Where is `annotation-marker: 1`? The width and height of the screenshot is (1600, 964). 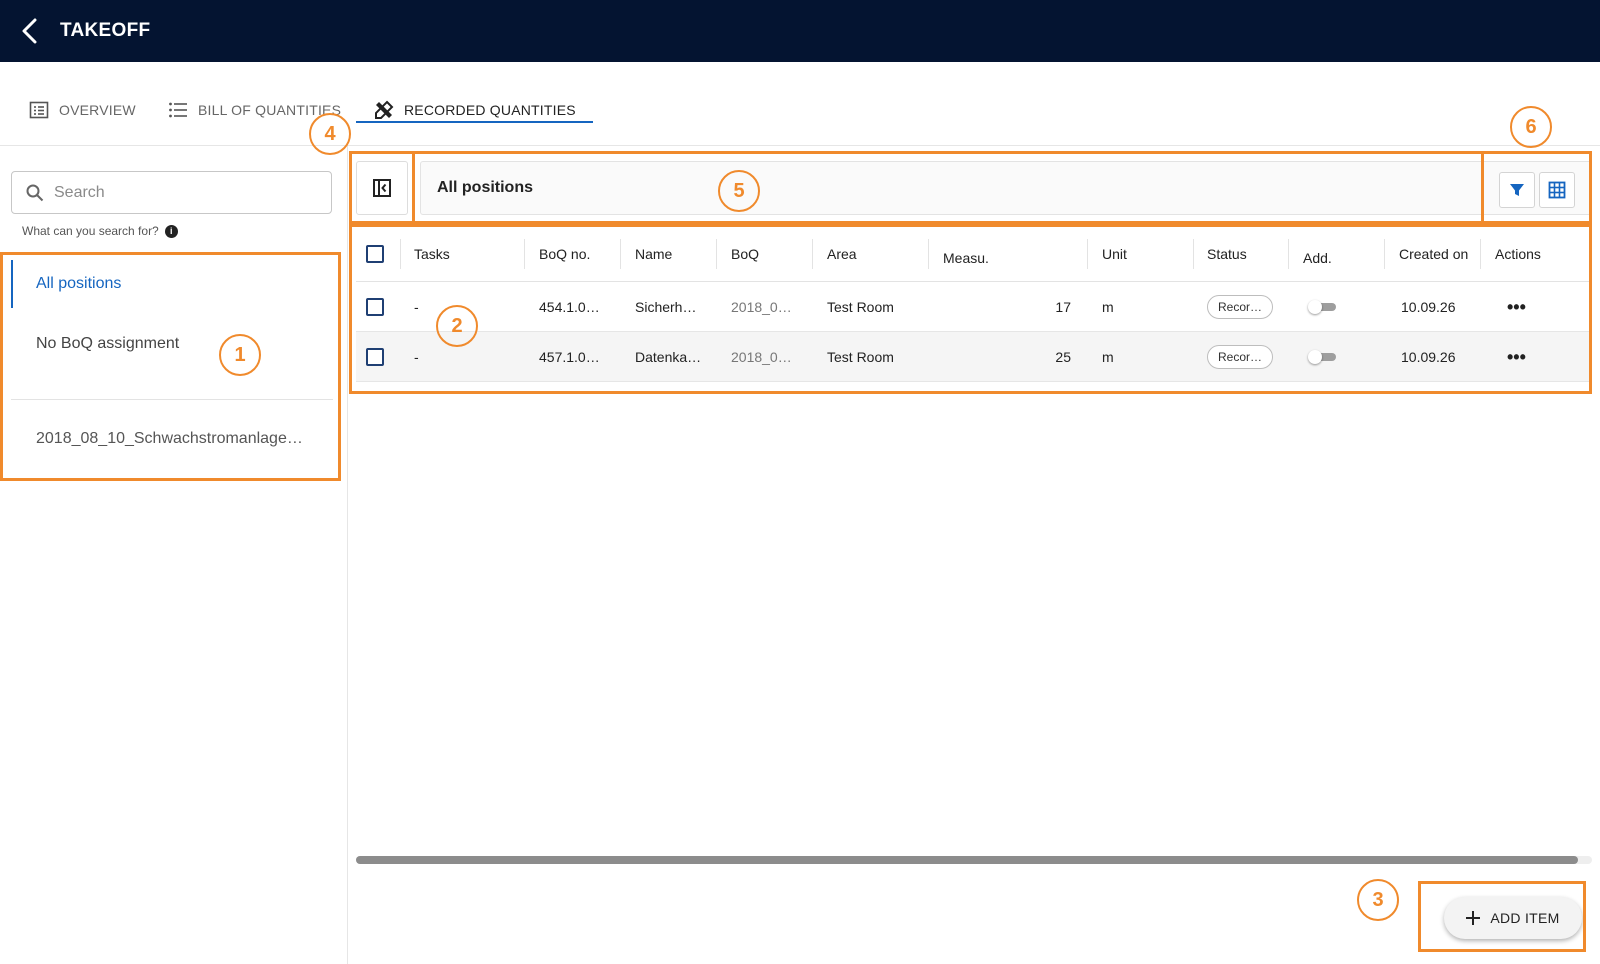 annotation-marker: 1 is located at coordinates (240, 355).